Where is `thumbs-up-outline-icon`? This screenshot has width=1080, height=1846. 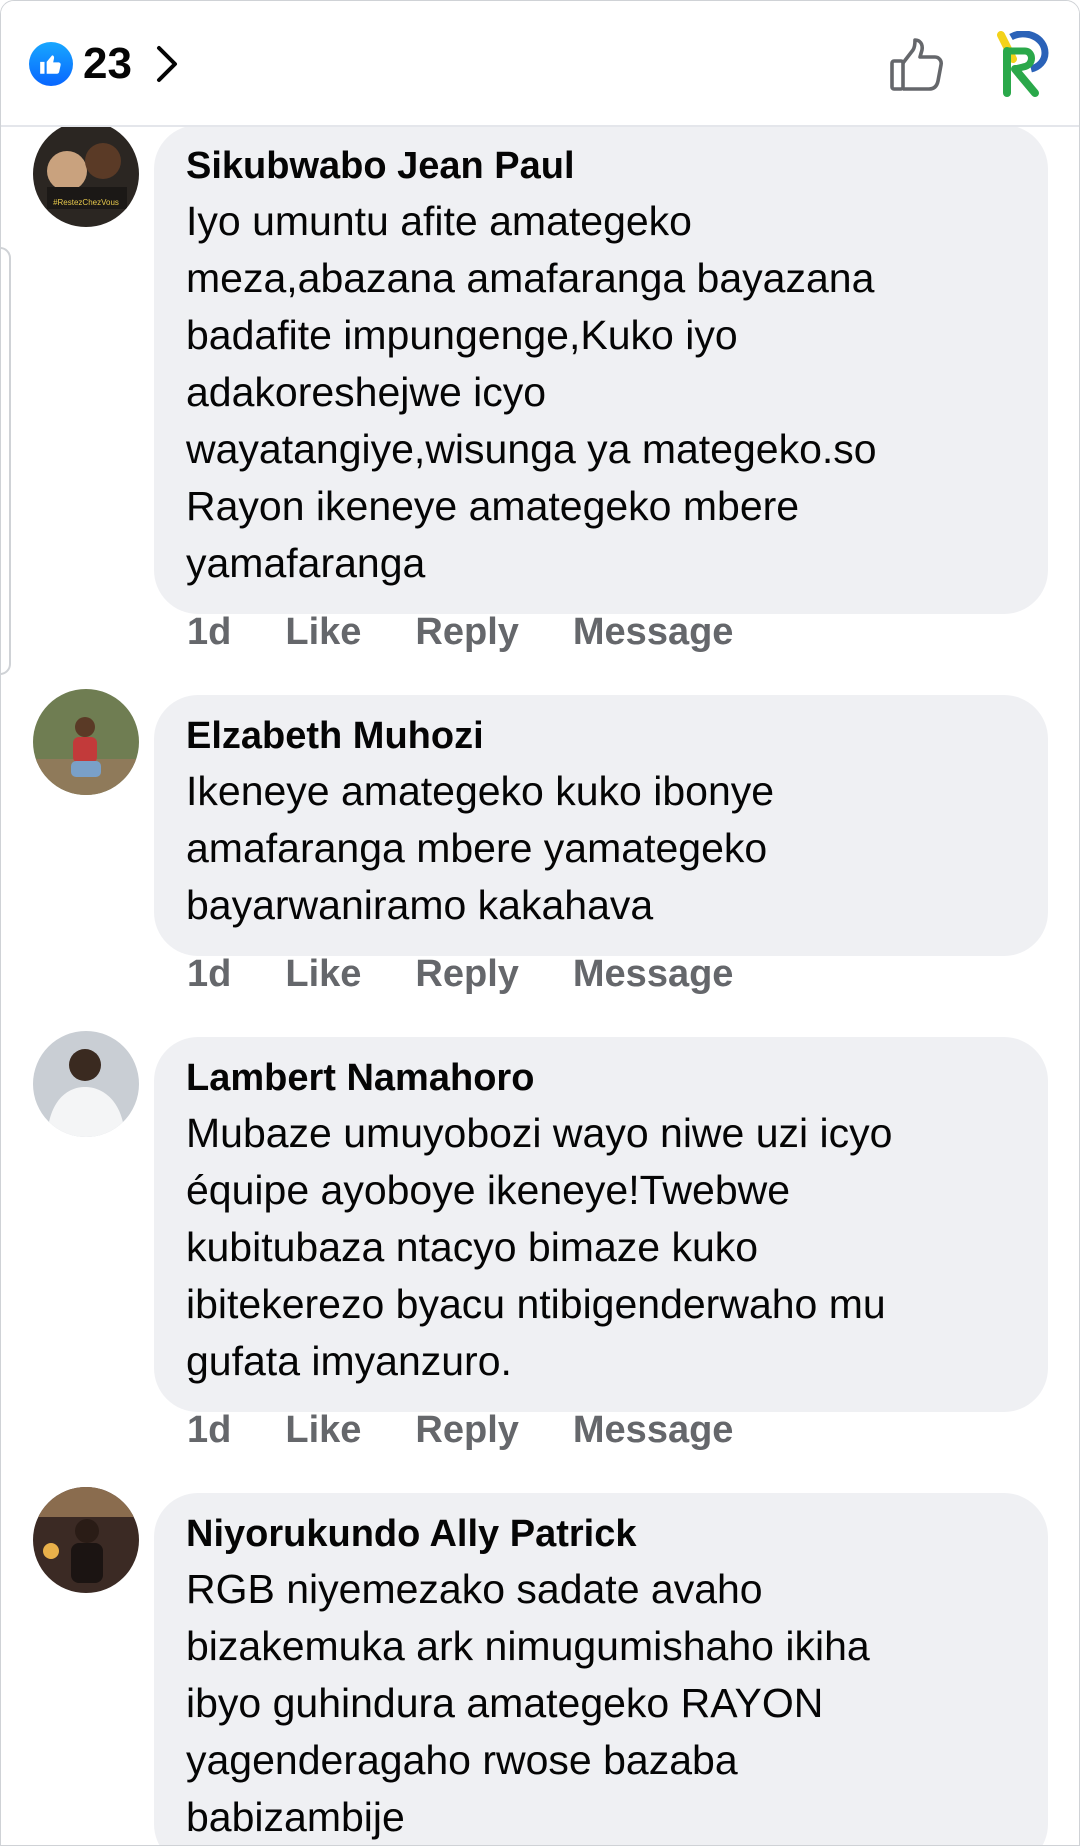
thumbs-up-outline-icon is located at coordinates (917, 65).